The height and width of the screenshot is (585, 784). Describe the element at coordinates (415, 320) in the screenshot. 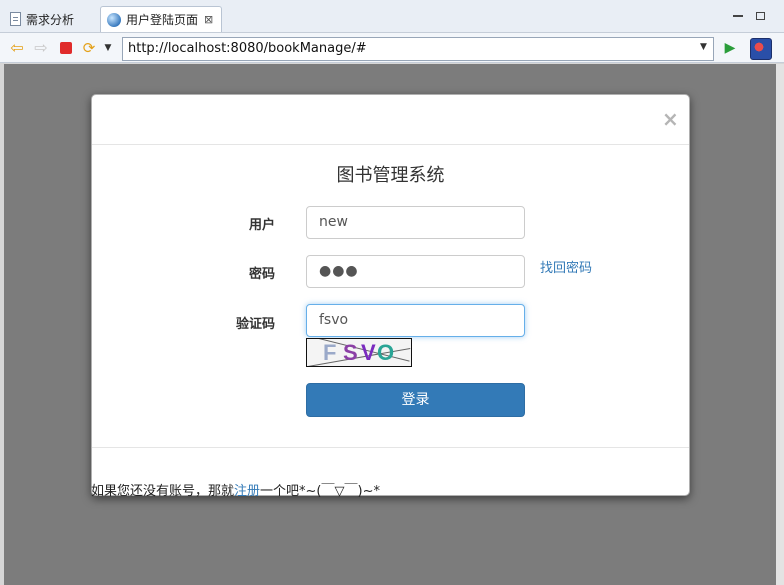

I see `captcha-input: fsvo` at that location.